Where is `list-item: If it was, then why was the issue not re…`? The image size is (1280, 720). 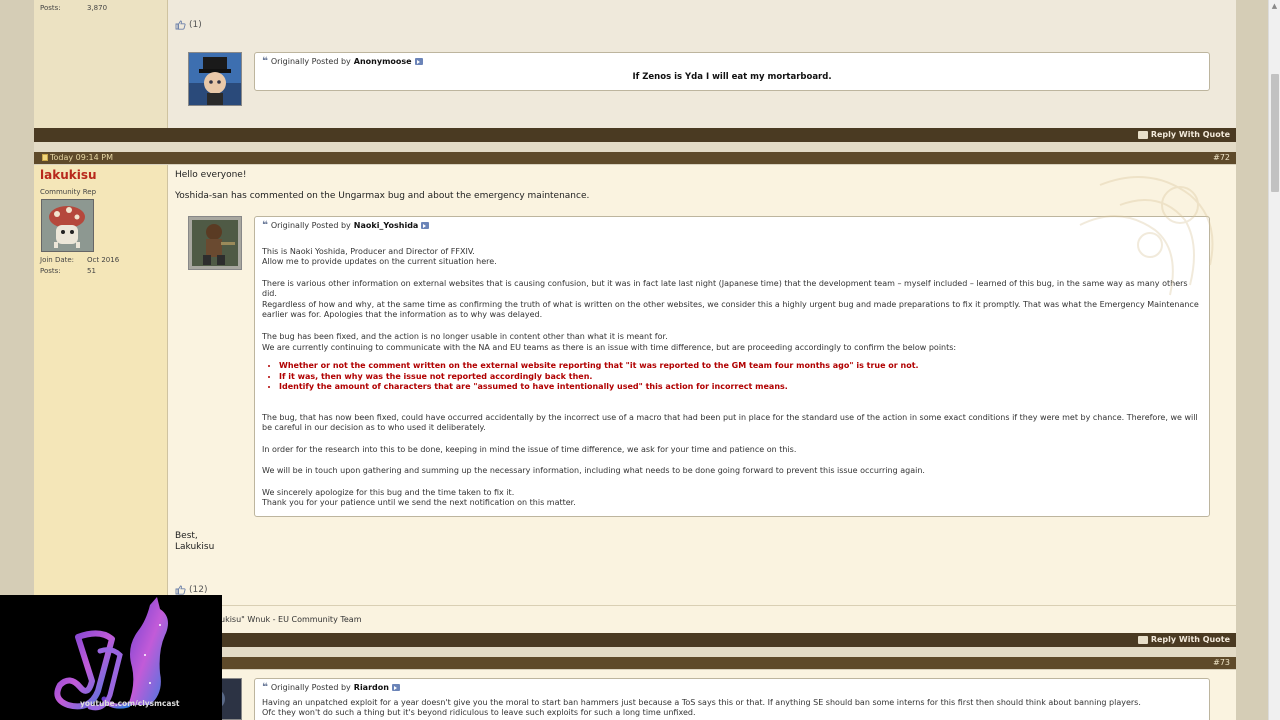
list-item: If it was, then why was the issue not re… is located at coordinates (599, 377).